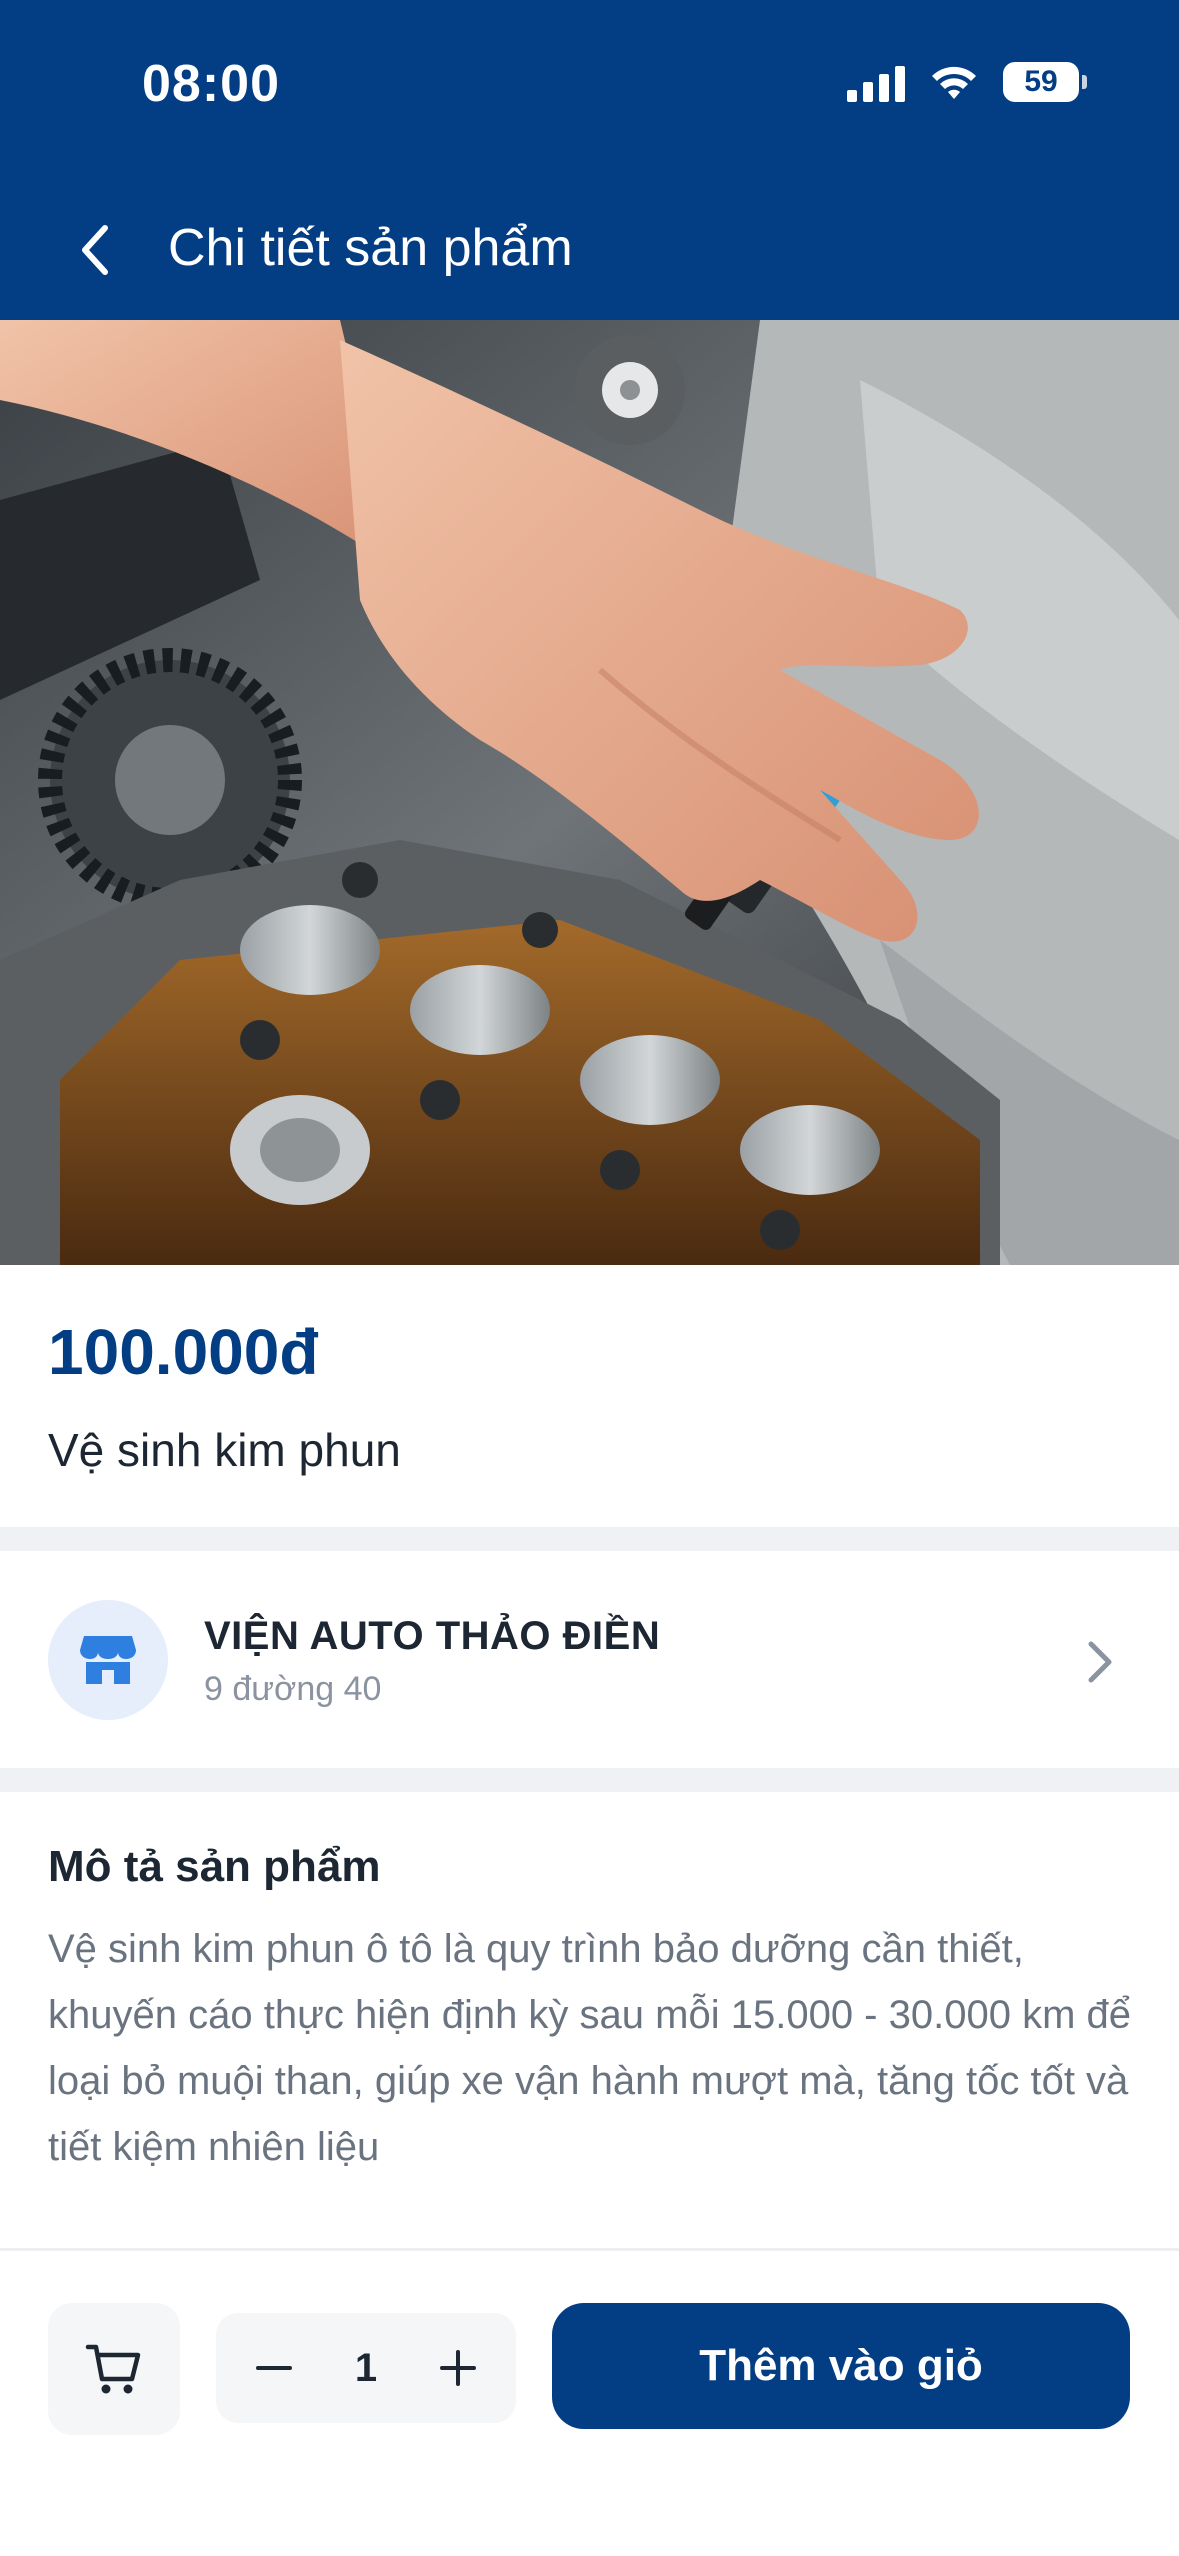 This screenshot has width=1179, height=2556. I want to click on quantity-value: 1, so click(366, 2368).